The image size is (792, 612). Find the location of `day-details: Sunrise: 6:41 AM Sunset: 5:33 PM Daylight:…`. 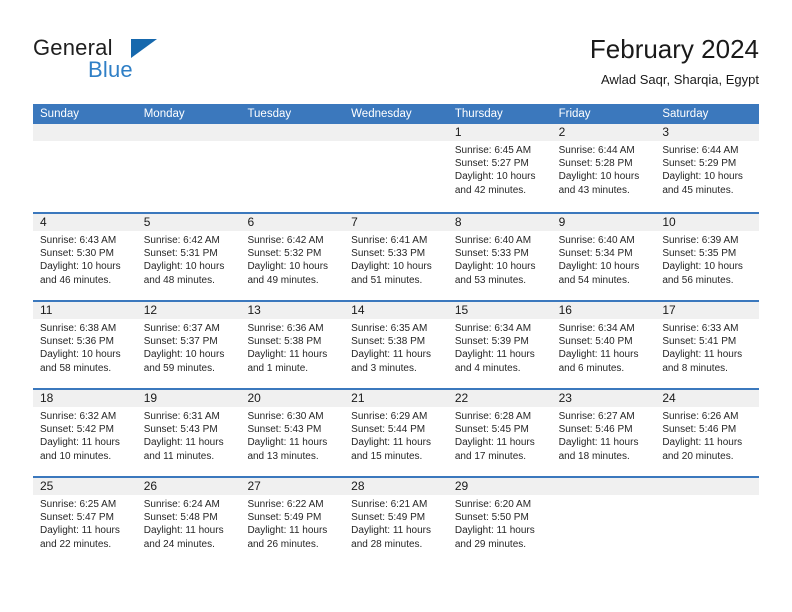

day-details: Sunrise: 6:41 AM Sunset: 5:33 PM Daylight:… is located at coordinates (396, 259).